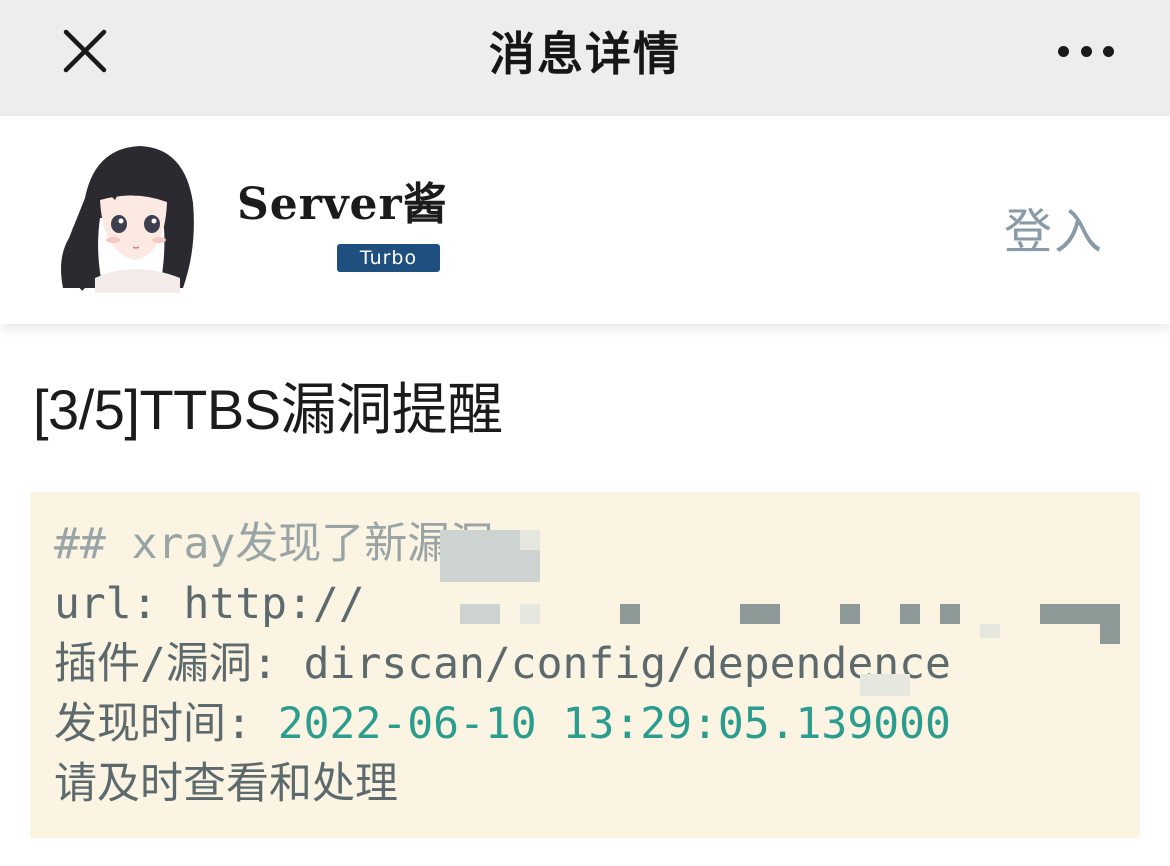 This screenshot has width=1170, height=866. Describe the element at coordinates (268, 409) in the screenshot. I see `message-title: [3/5]TTBS漏洞提醒` at that location.